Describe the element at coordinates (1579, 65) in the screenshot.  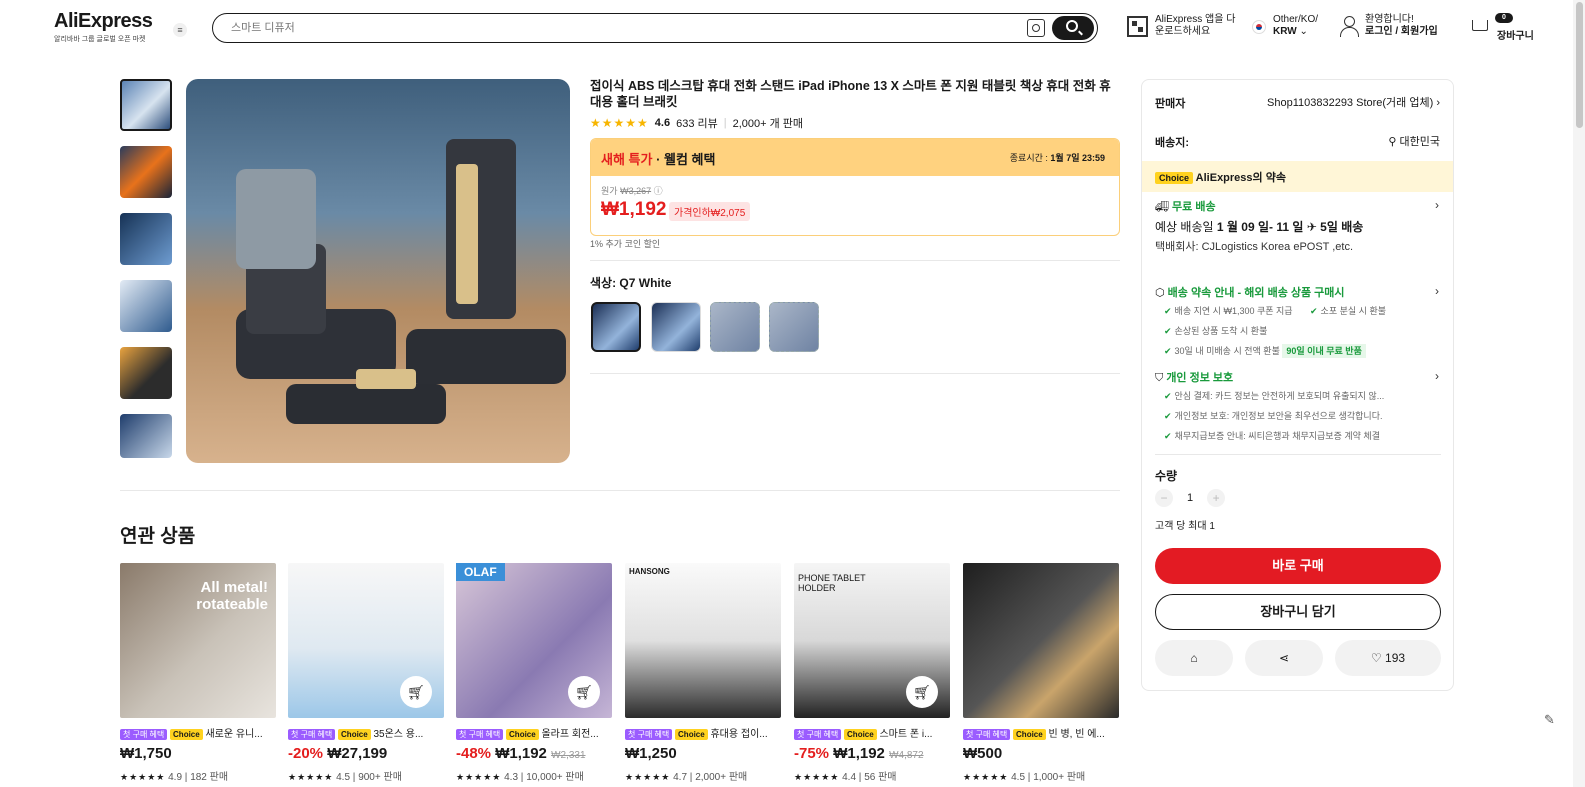
I see `scrollbar-thumb` at that location.